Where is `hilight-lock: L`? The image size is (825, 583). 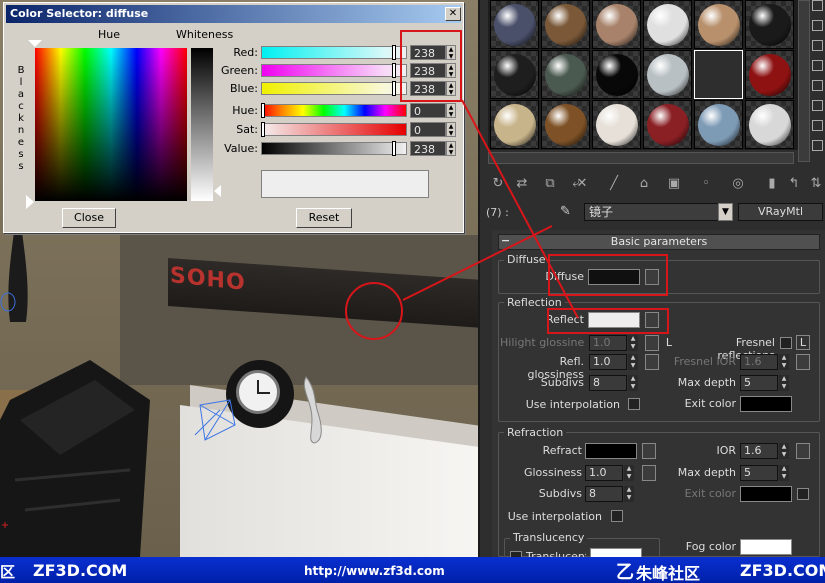 hilight-lock: L is located at coordinates (667, 342).